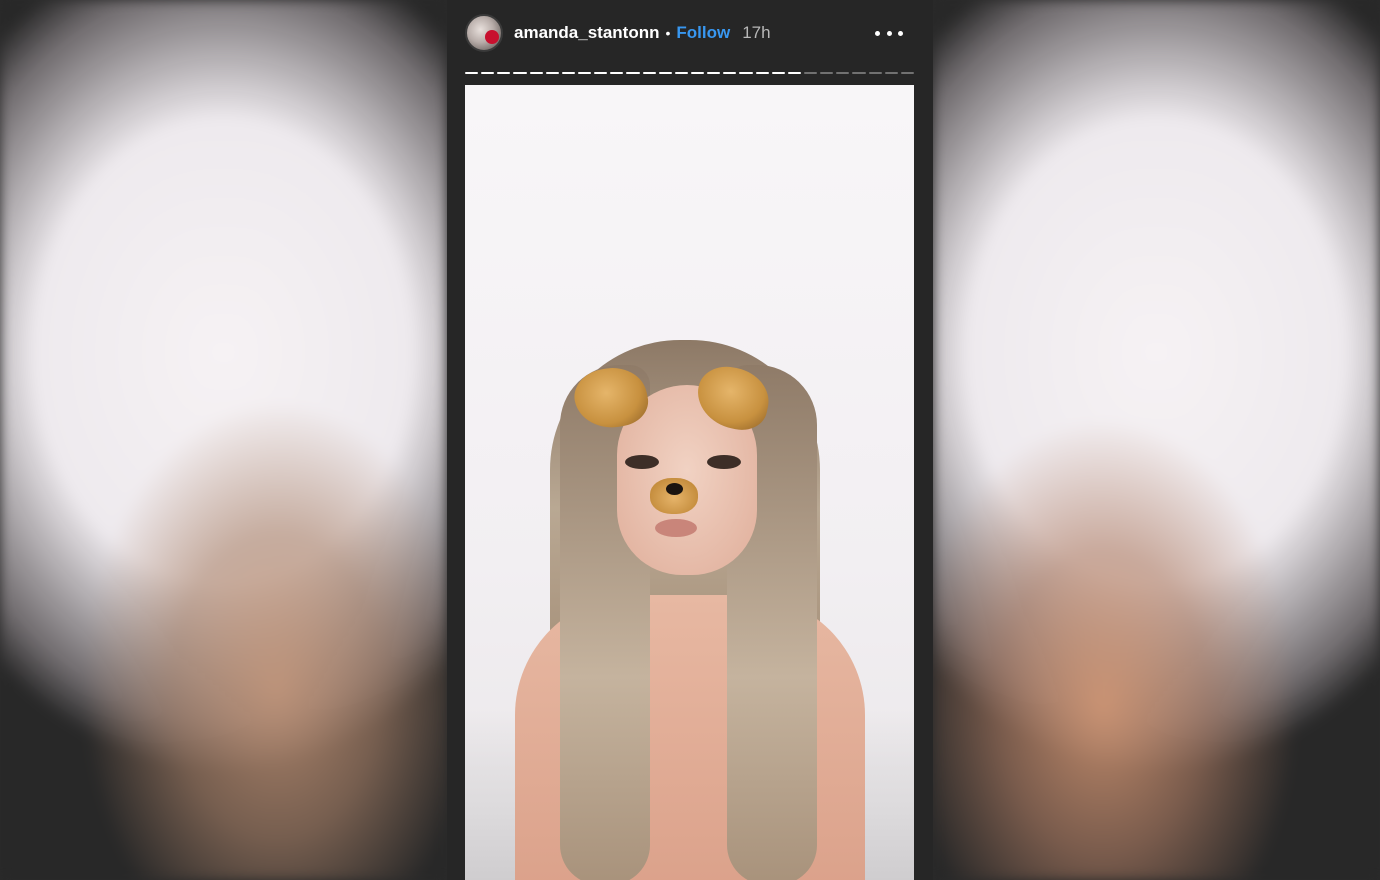 The width and height of the screenshot is (1380, 880). Describe the element at coordinates (642, 462) in the screenshot. I see `eye-left` at that location.